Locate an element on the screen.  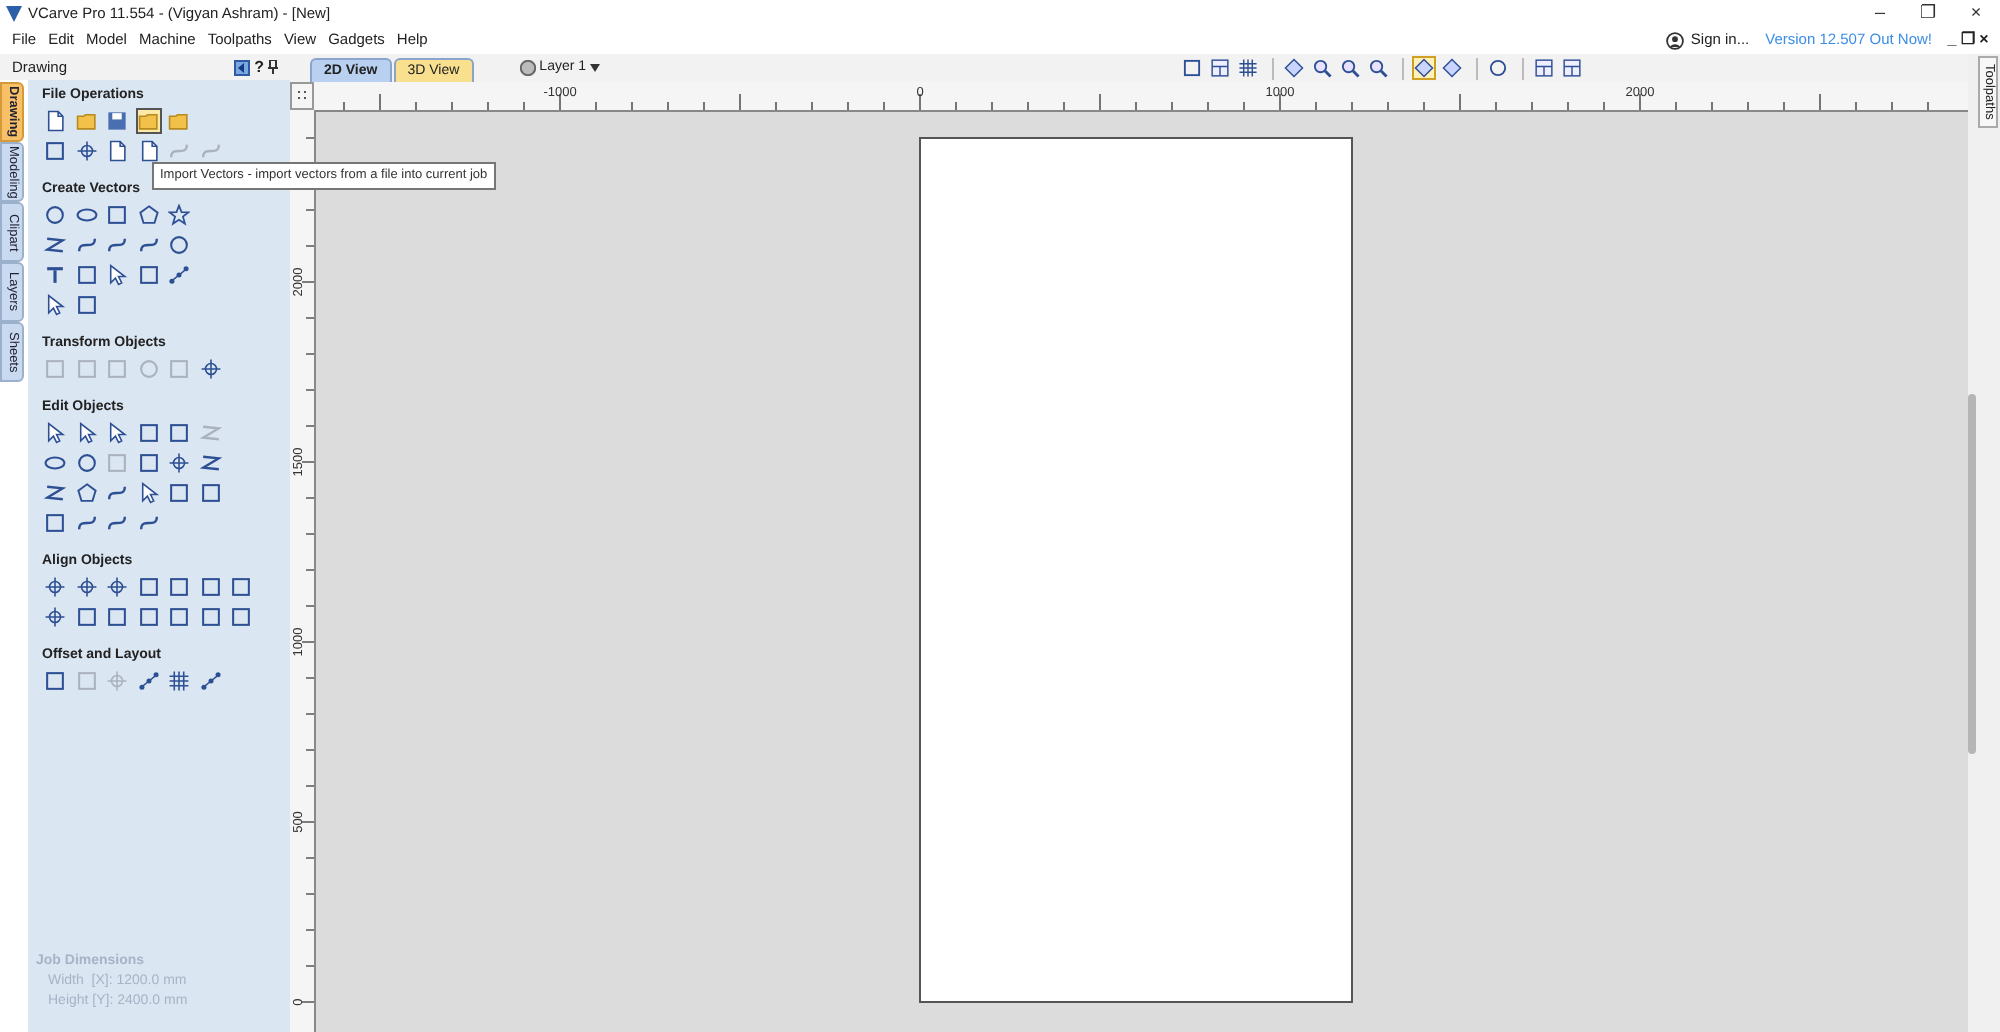
restore-button: ❐ is located at coordinates (1928, 13).